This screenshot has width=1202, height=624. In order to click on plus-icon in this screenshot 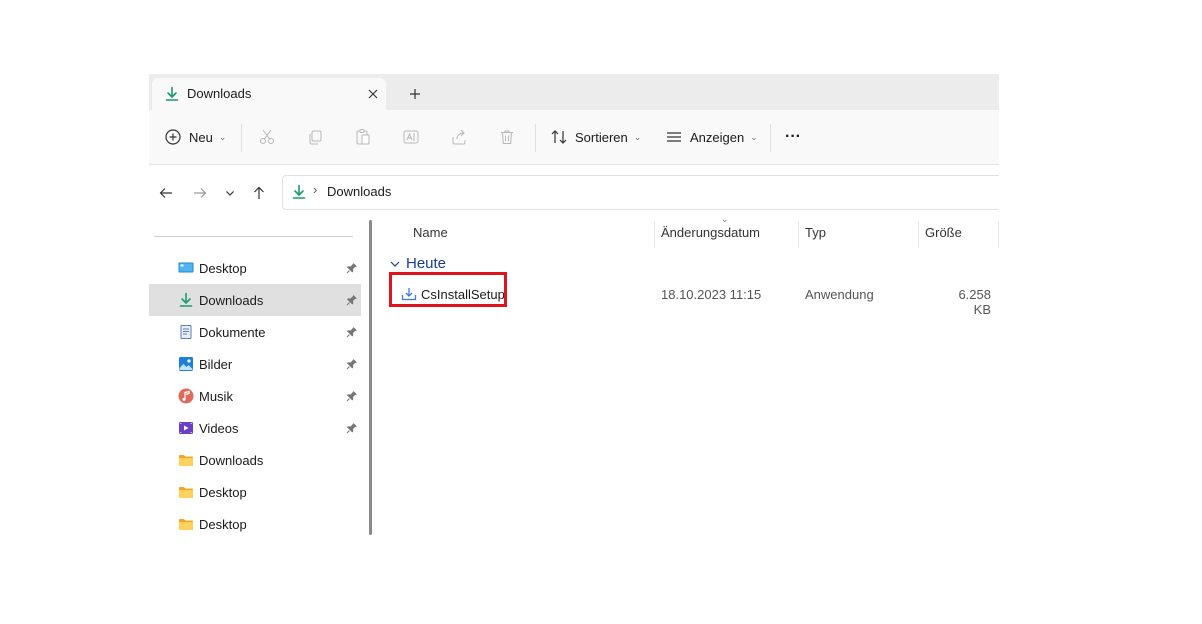, I will do `click(415, 94)`.